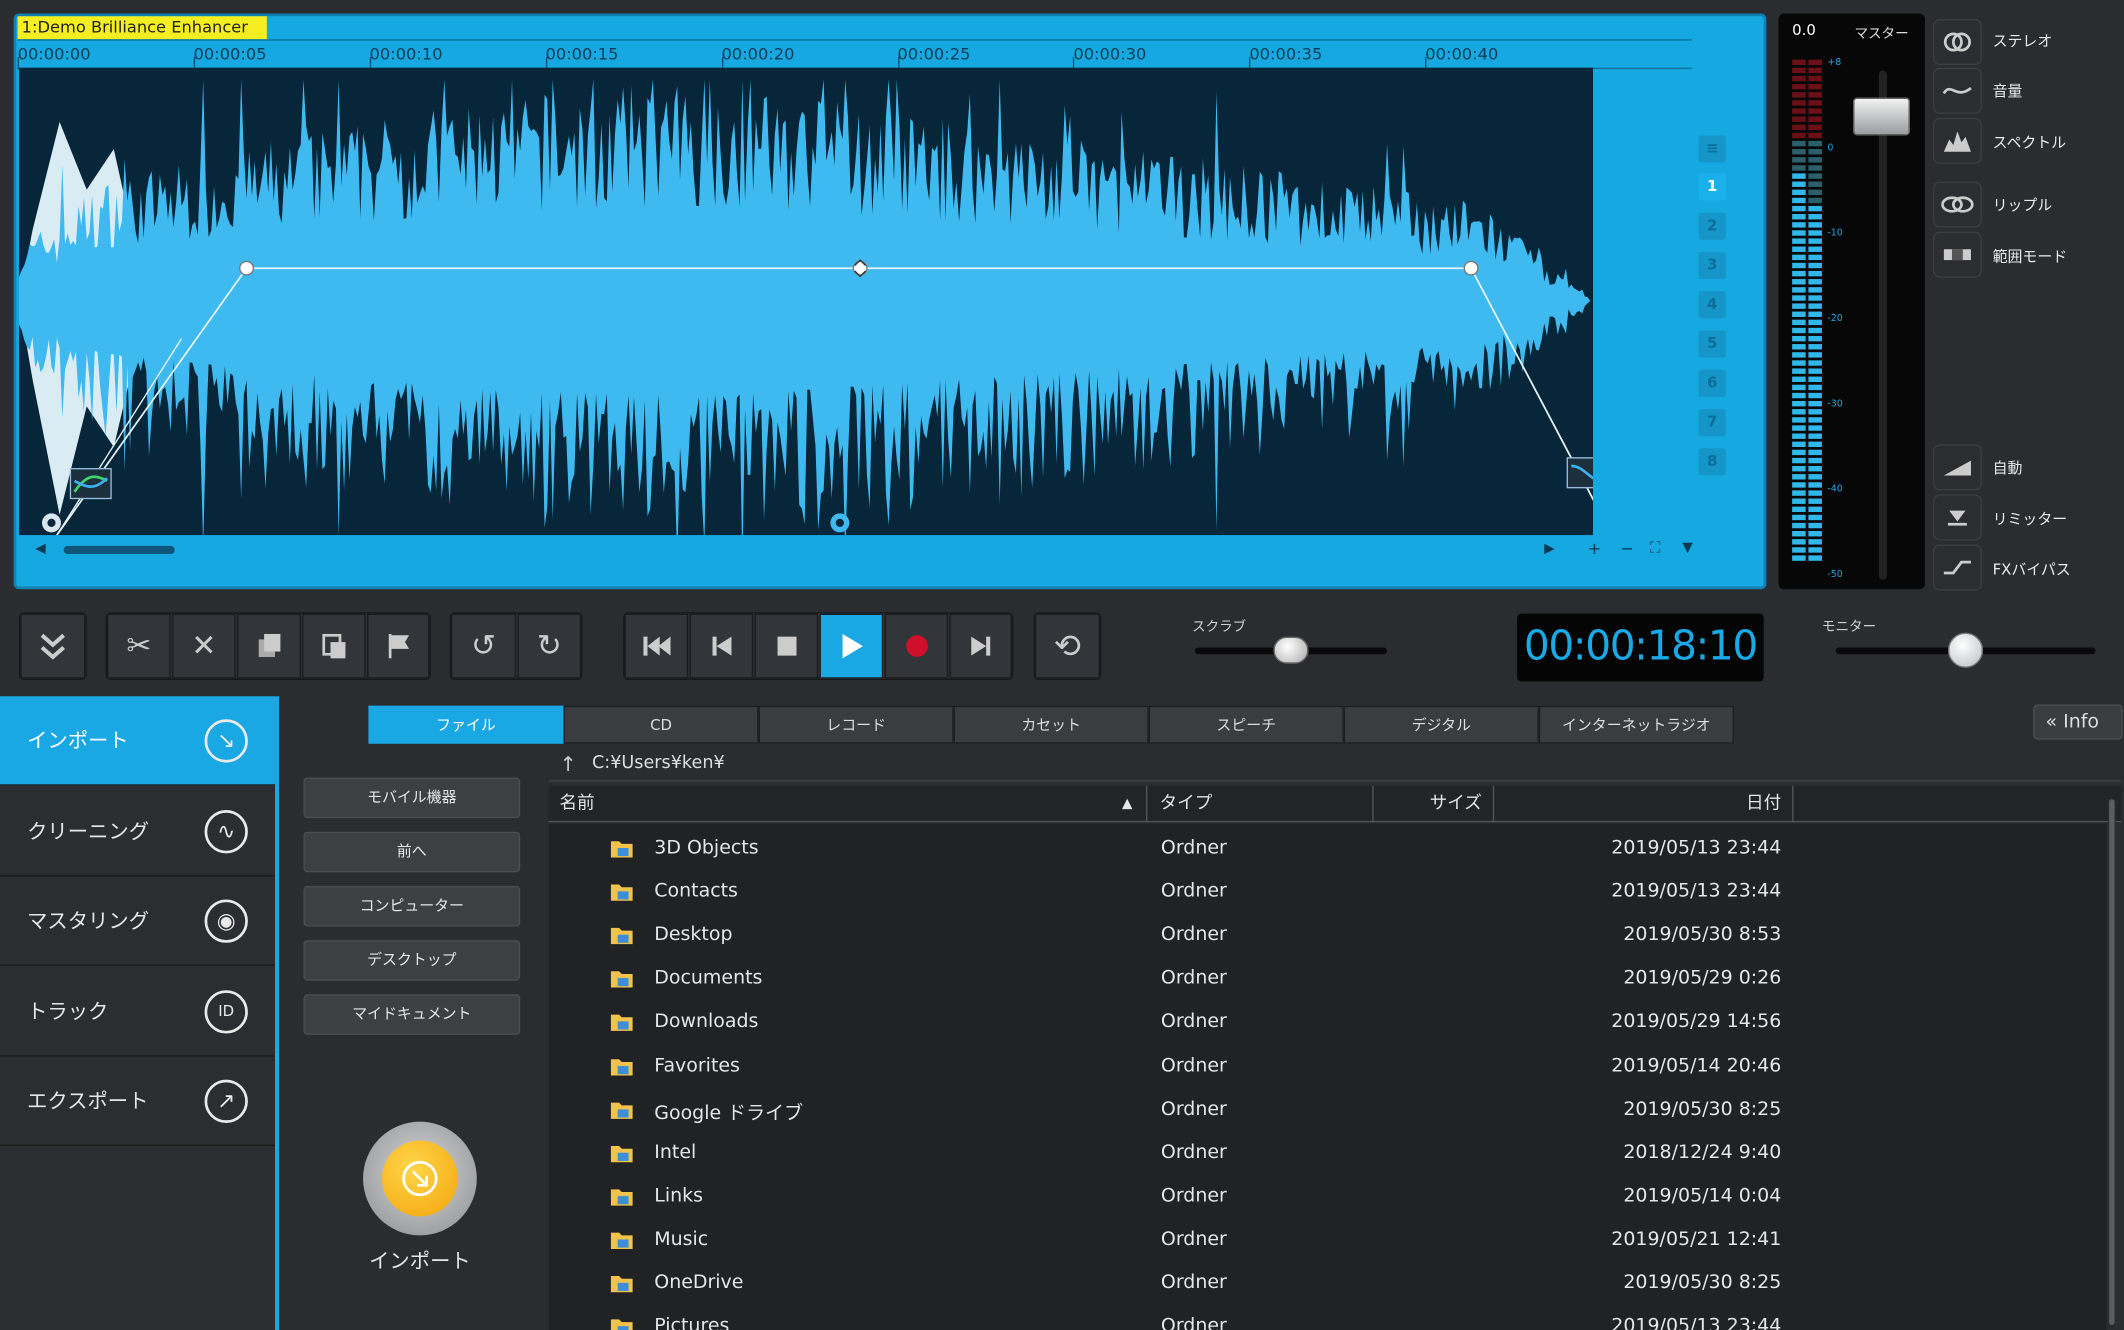 This screenshot has height=1330, width=2124. I want to click on column-size: サイズ, so click(1435, 804).